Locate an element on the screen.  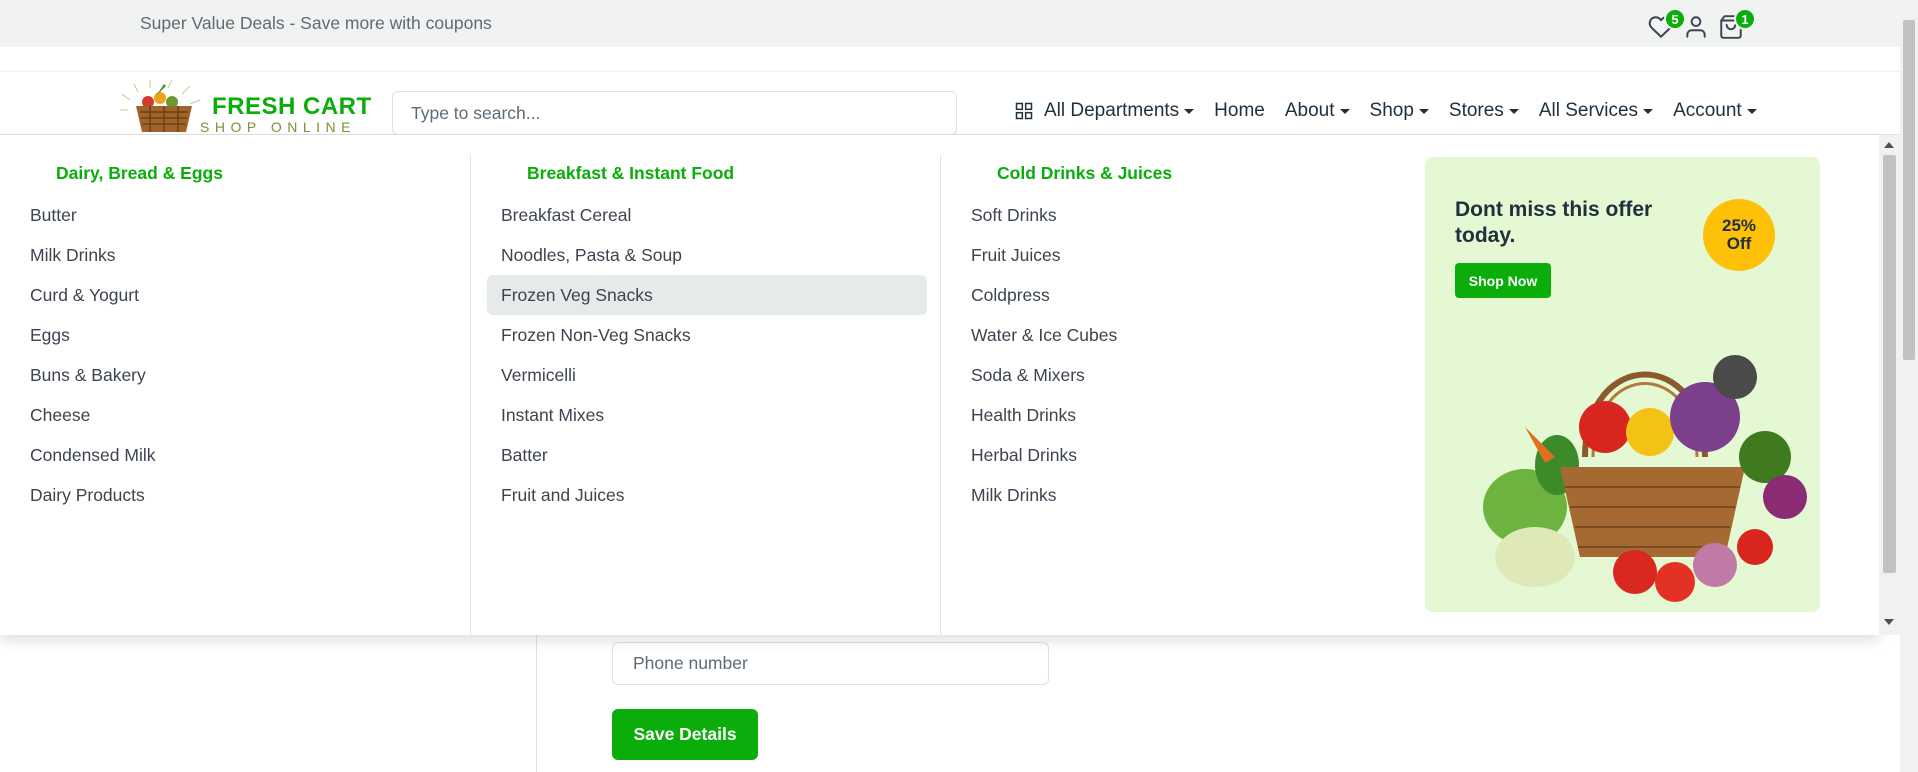
menu-item: Fruit and Juices is located at coordinates (707, 495).